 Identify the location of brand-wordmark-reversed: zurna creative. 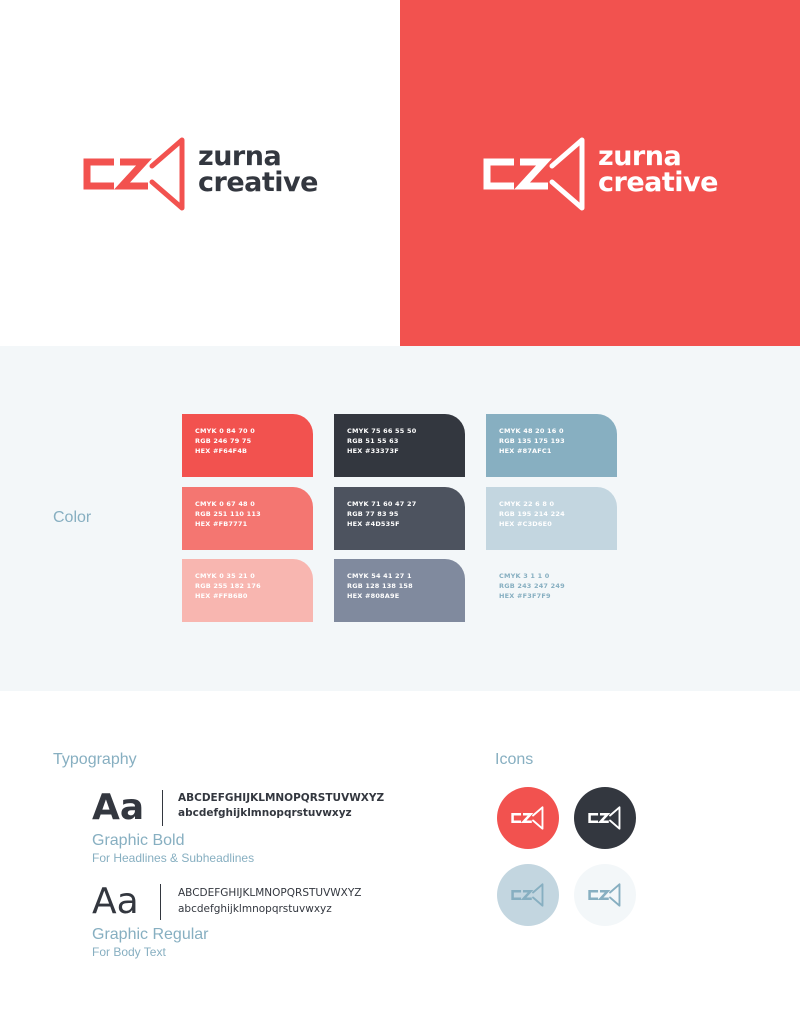
(658, 170).